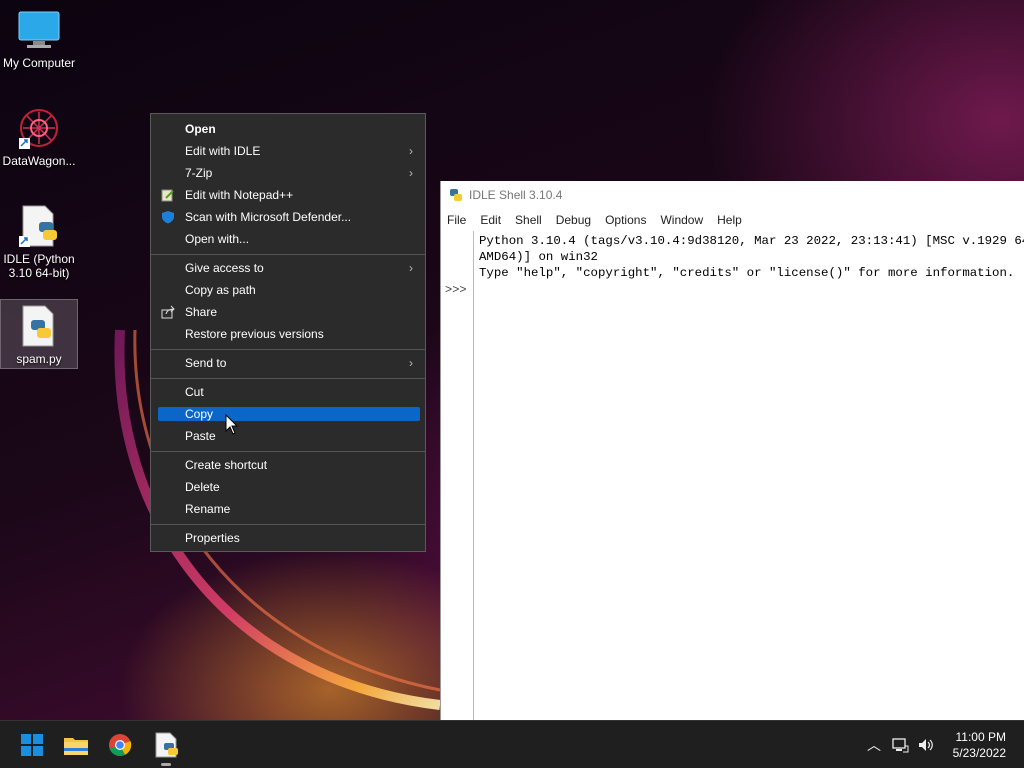  What do you see at coordinates (288, 129) in the screenshot?
I see `menu-item-open: Open` at bounding box center [288, 129].